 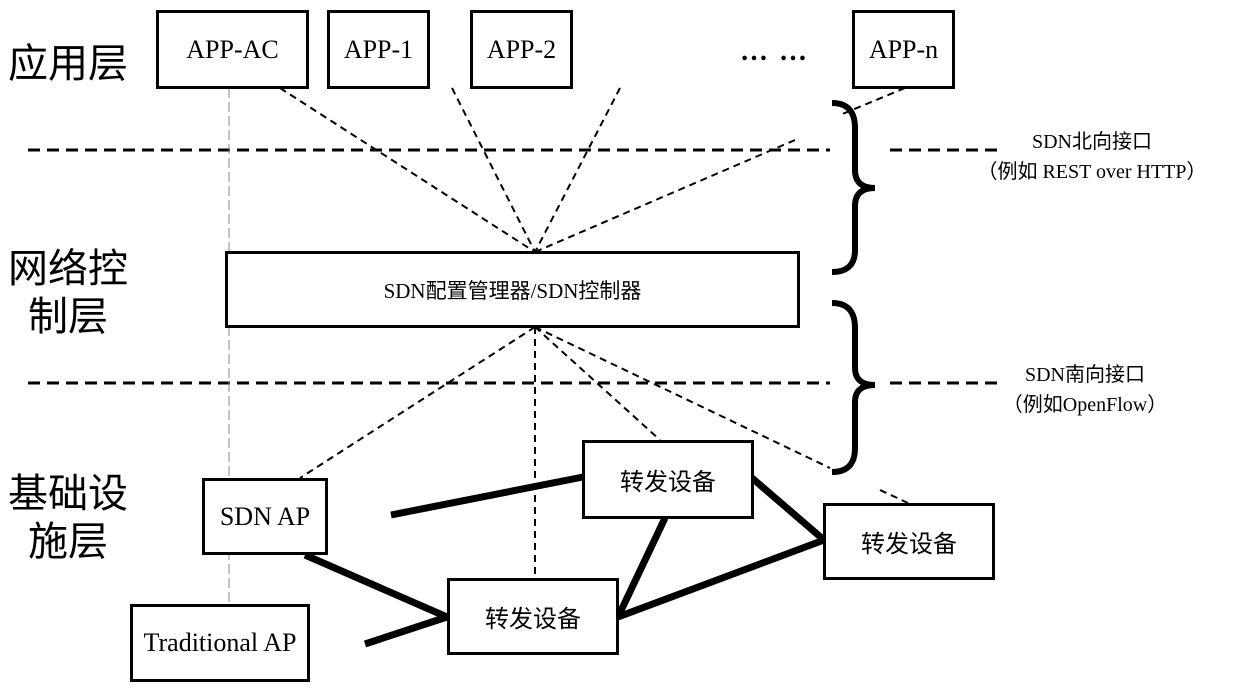 I want to click on app-ac-node: APP-AC, so click(x=232, y=49).